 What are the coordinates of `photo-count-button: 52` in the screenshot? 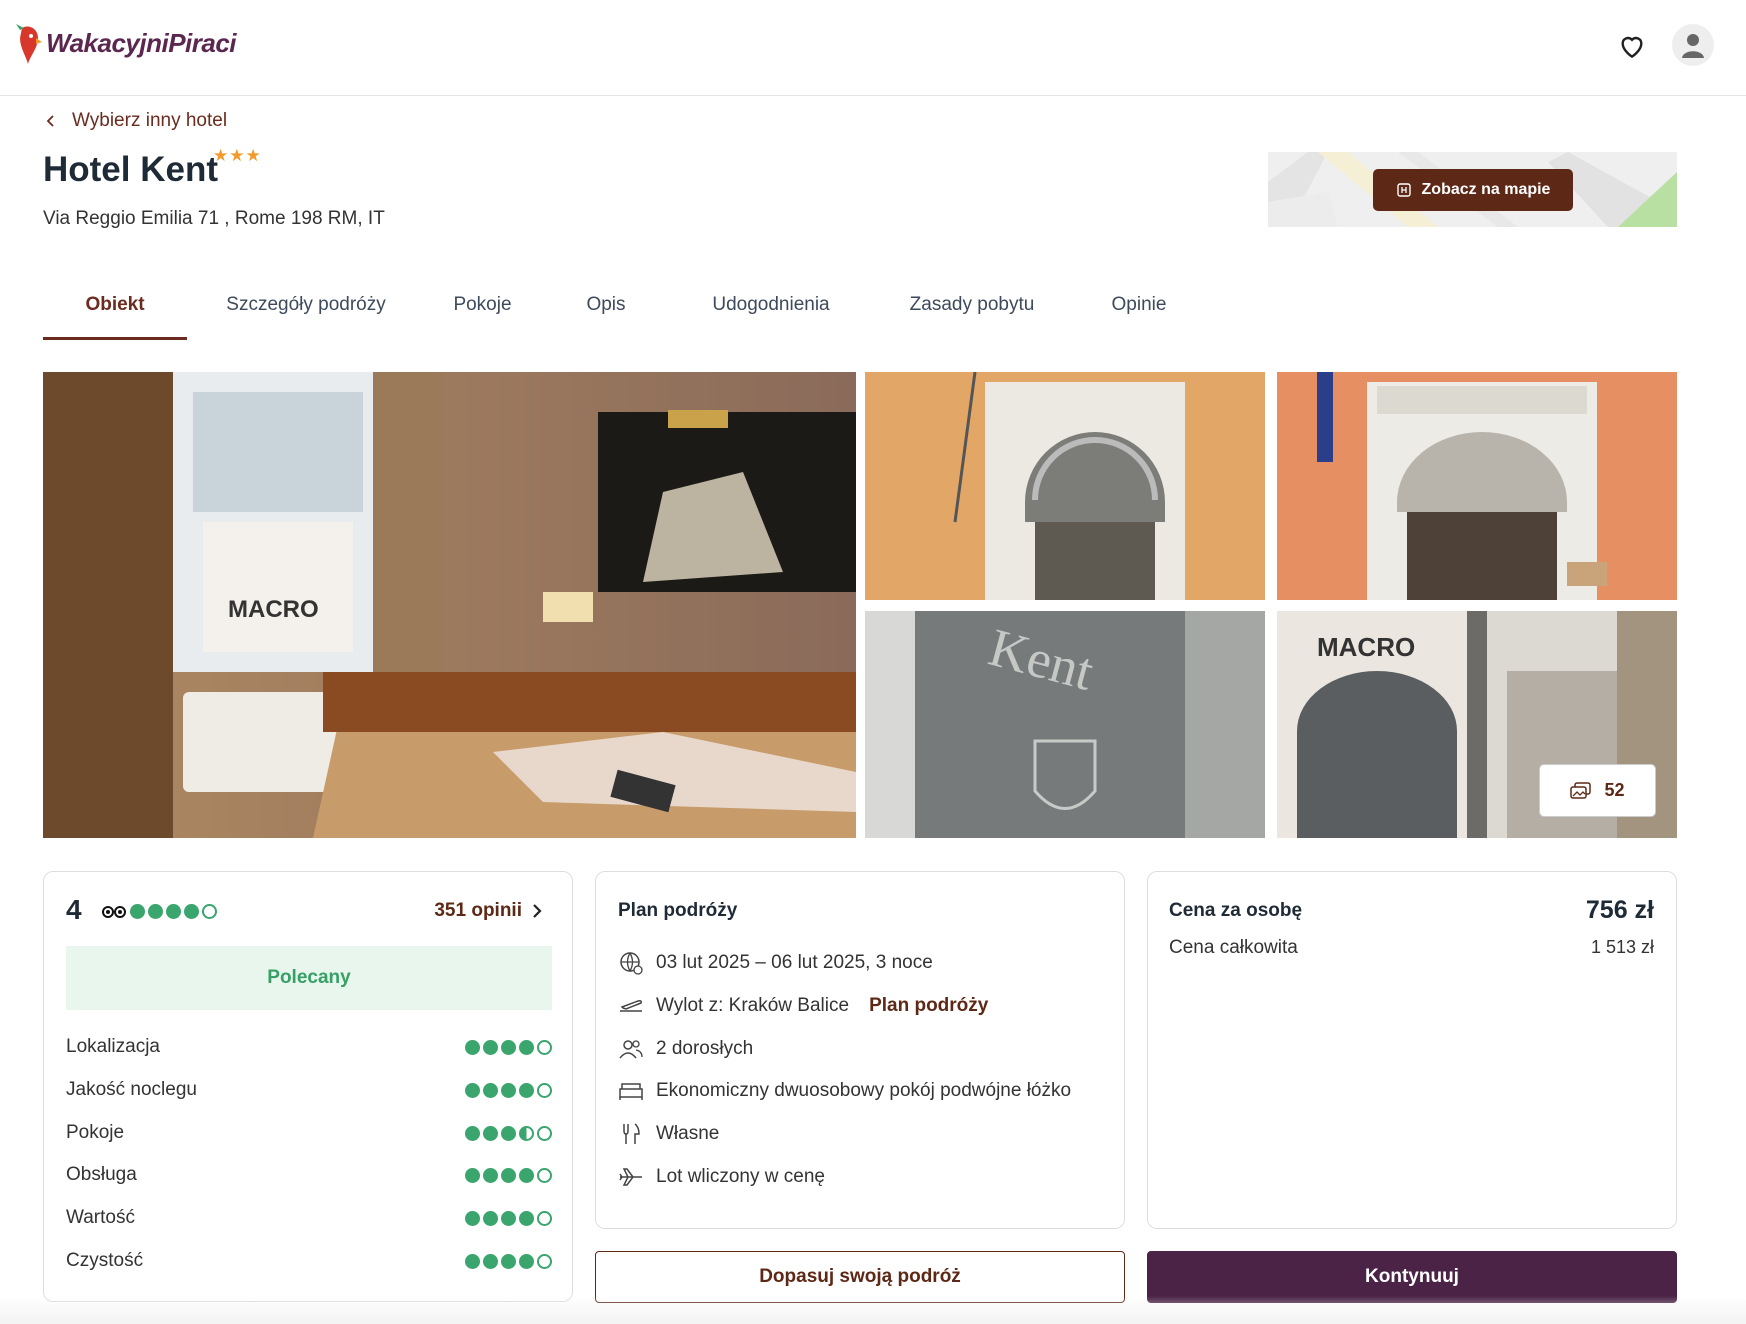 It's located at (1597, 790).